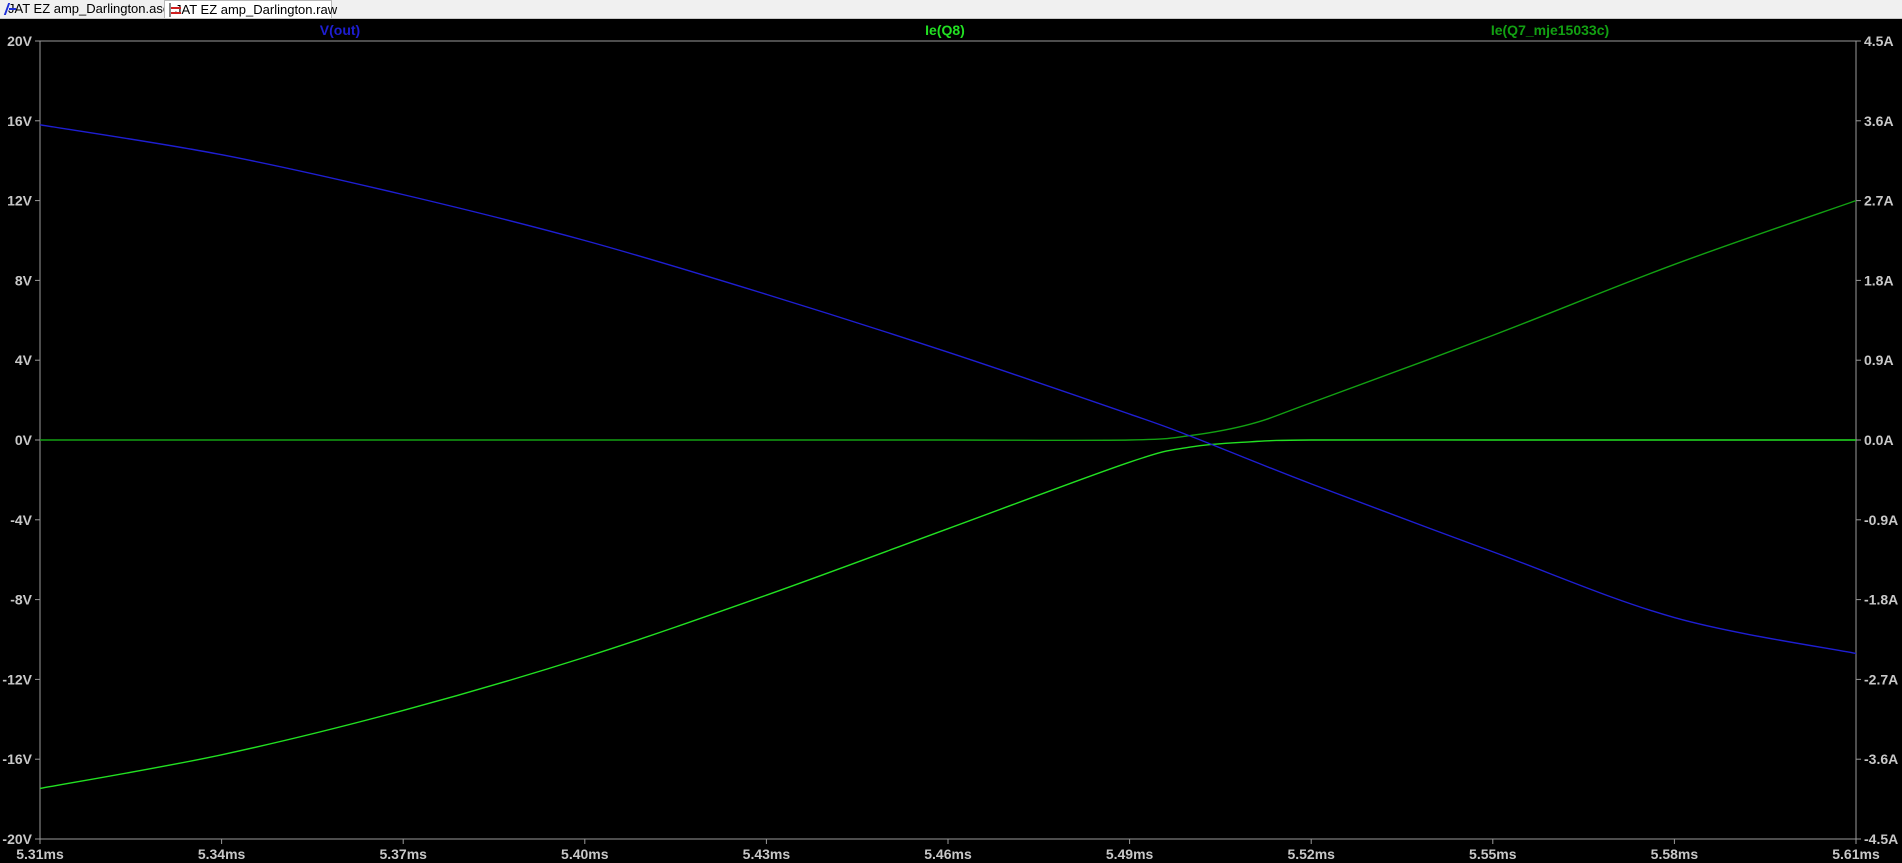 The height and width of the screenshot is (863, 1902). Describe the element at coordinates (945, 30) in the screenshot. I see `legend-ie-q8: Ie(Q8)` at that location.